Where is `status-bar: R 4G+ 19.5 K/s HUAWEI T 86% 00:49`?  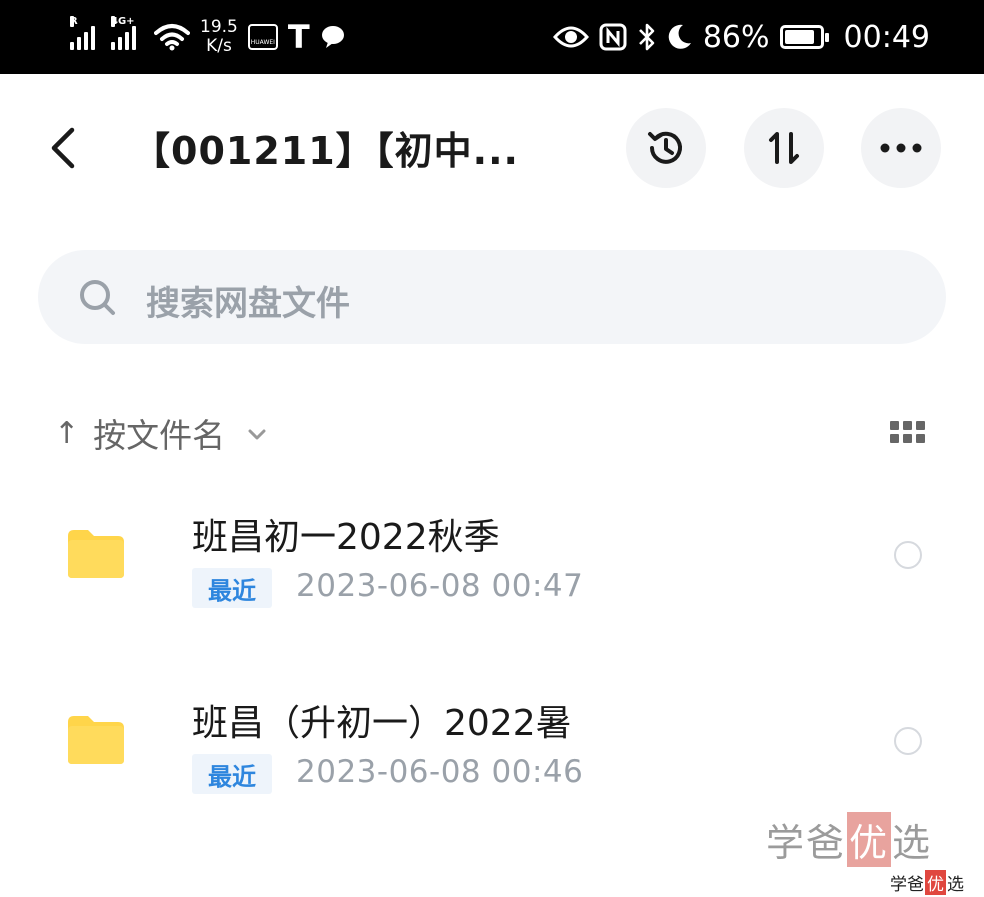
status-bar: R 4G+ 19.5 K/s HUAWEI T 86% 00:49 is located at coordinates (492, 37).